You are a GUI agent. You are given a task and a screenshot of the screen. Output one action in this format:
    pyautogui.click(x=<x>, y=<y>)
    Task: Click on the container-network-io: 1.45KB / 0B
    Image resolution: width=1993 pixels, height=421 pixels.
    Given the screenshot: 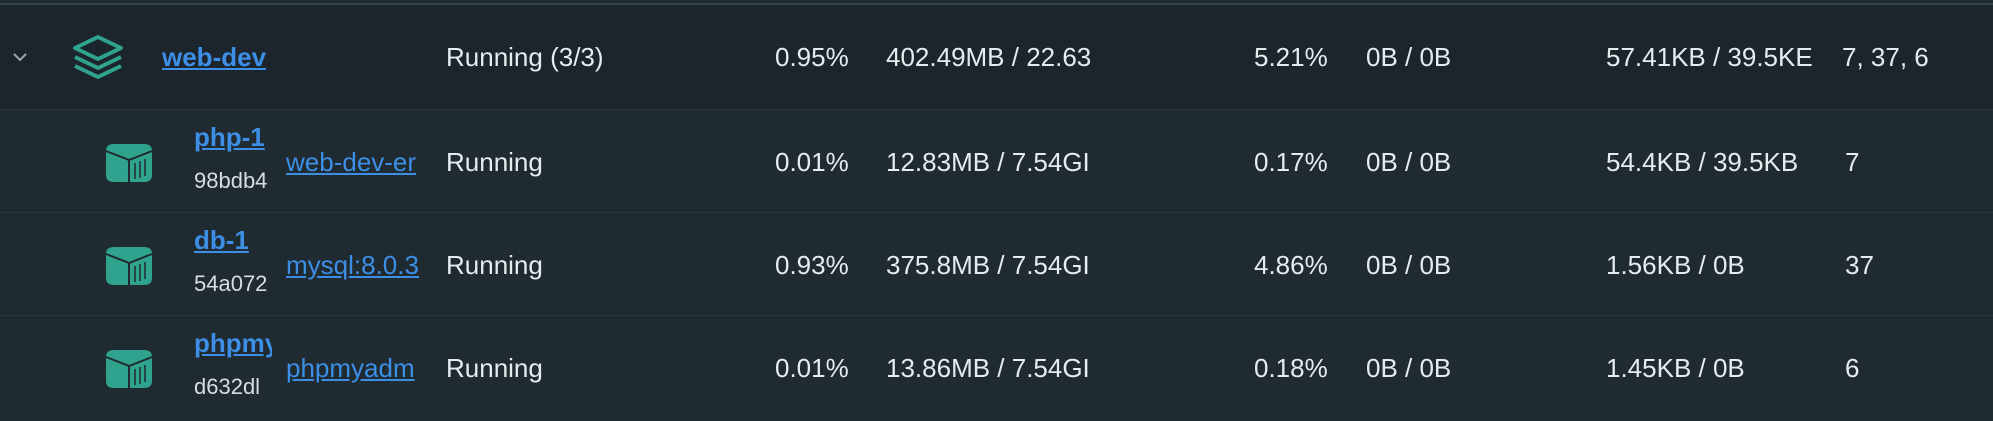 What is the action you would take?
    pyautogui.click(x=1675, y=367)
    